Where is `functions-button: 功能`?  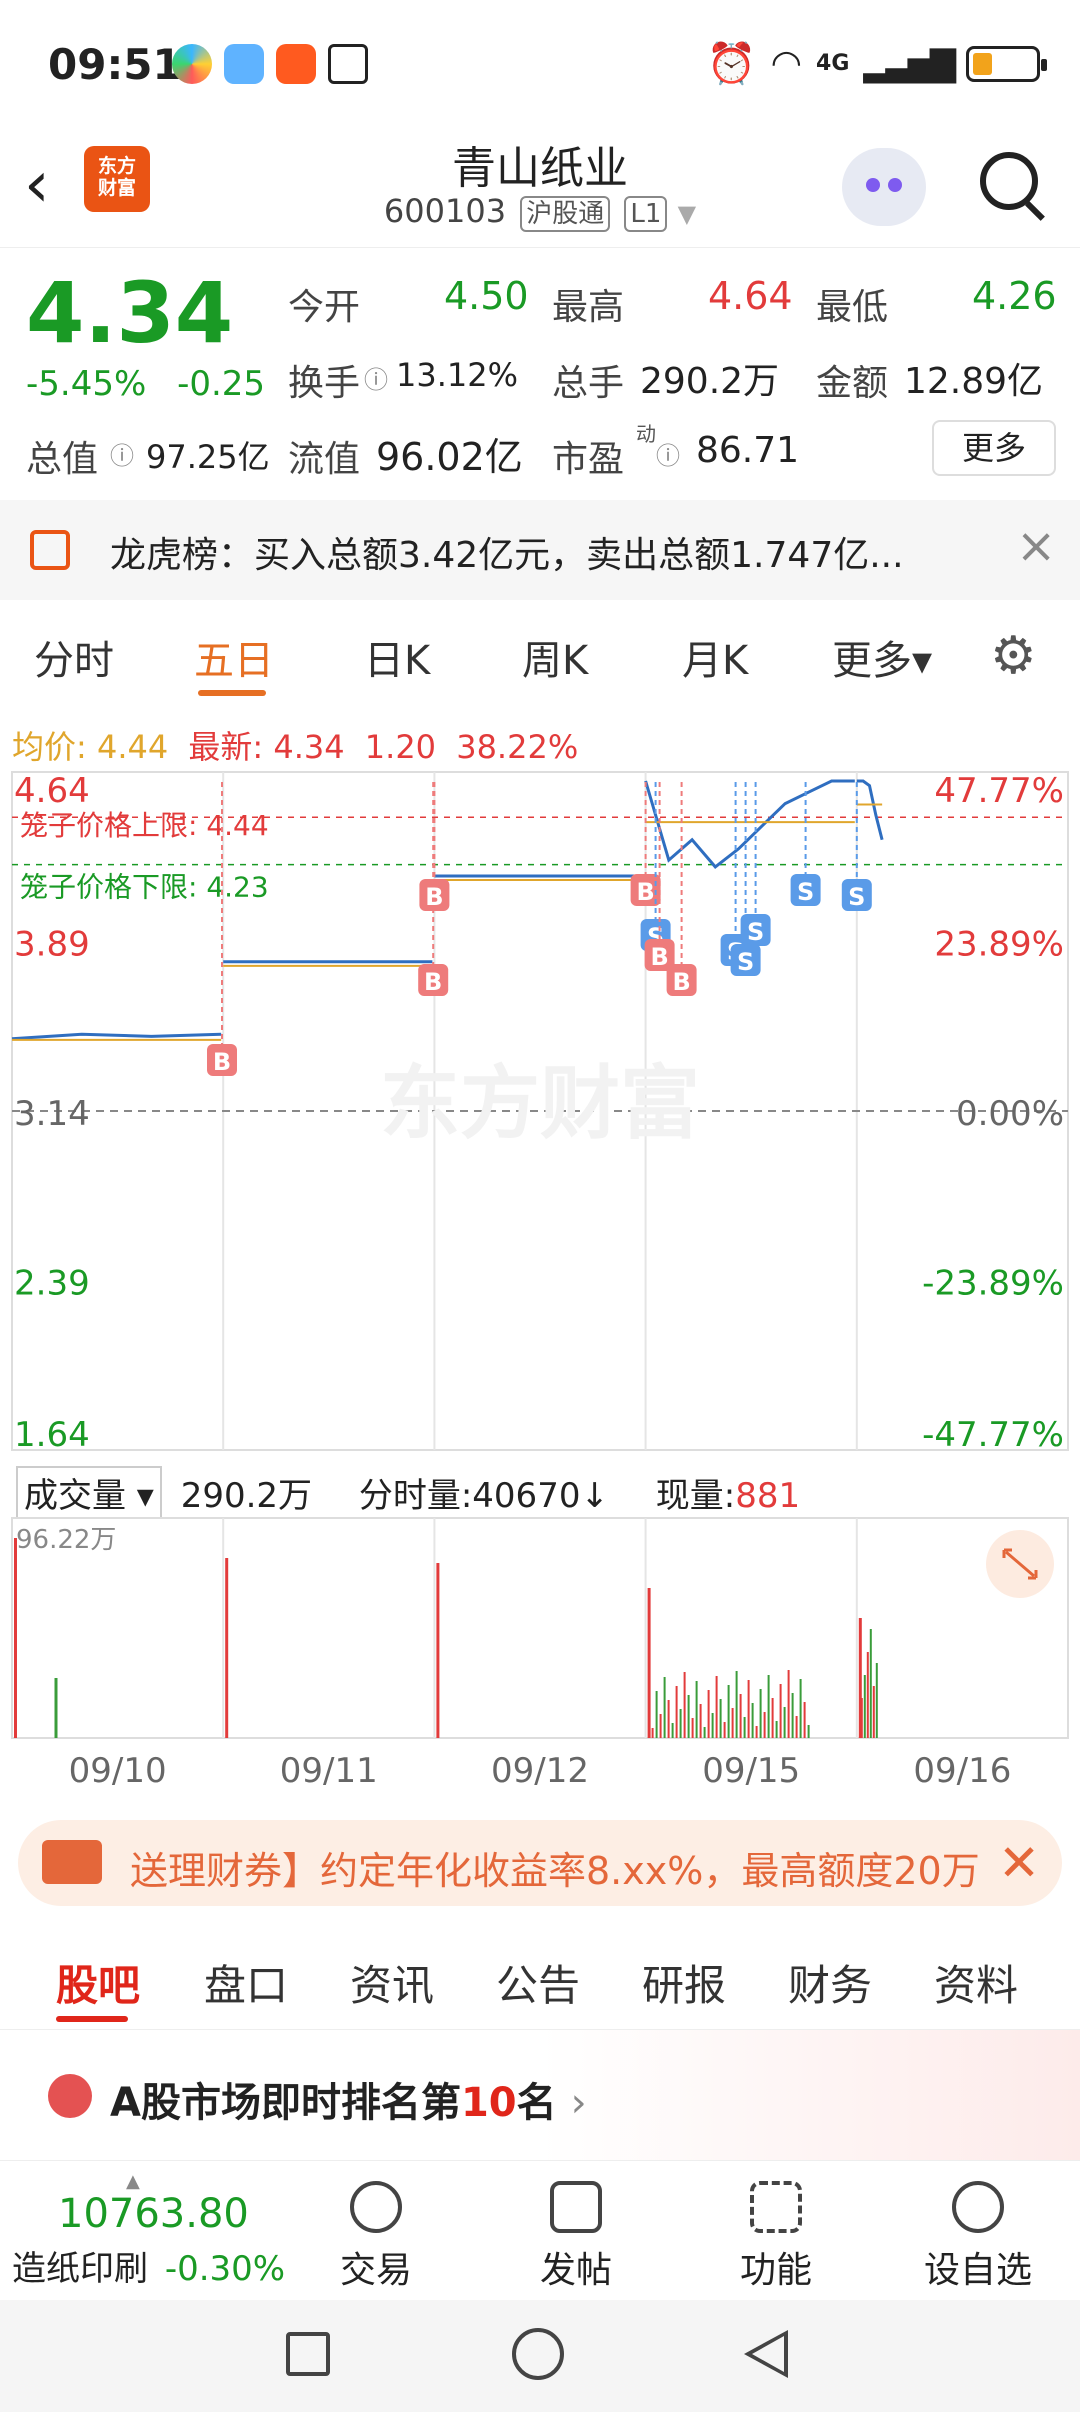 functions-button: 功能 is located at coordinates (776, 2237).